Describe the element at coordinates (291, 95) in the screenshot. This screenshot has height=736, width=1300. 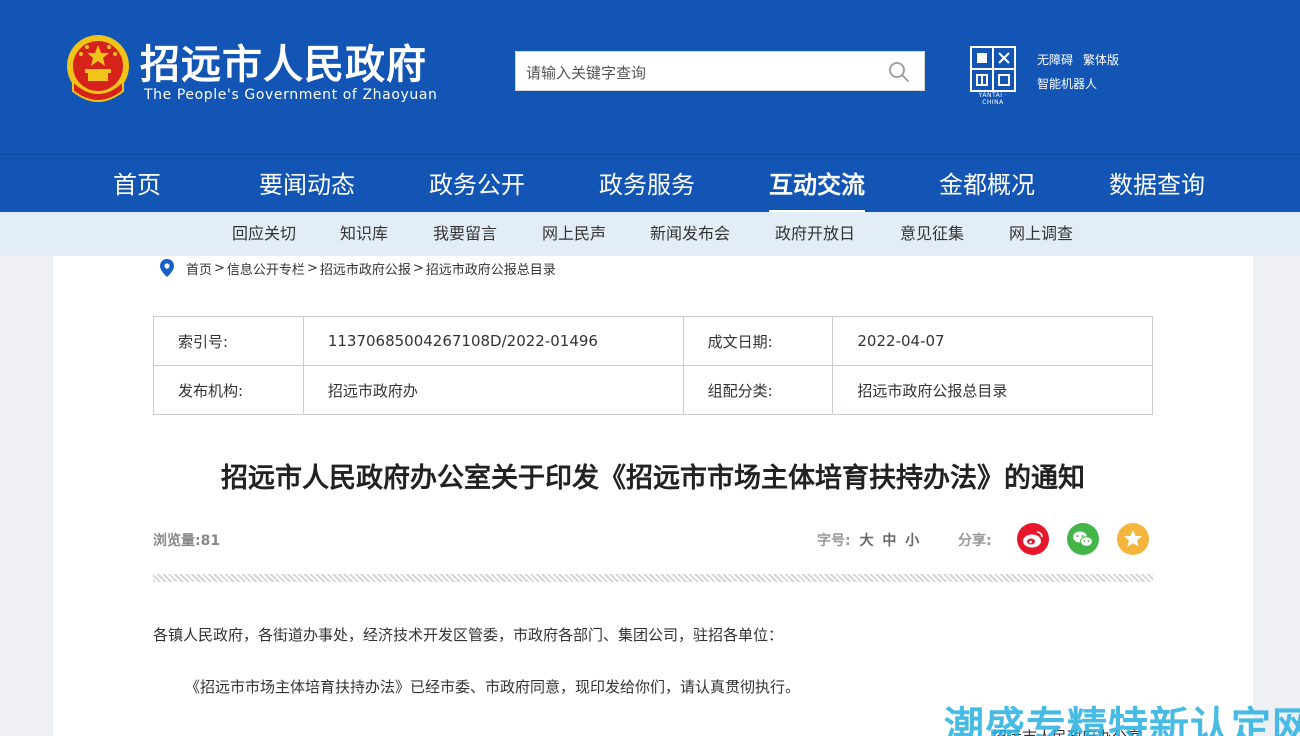
I see `site-subtitle: The People's Government of Zhaoyuan` at that location.